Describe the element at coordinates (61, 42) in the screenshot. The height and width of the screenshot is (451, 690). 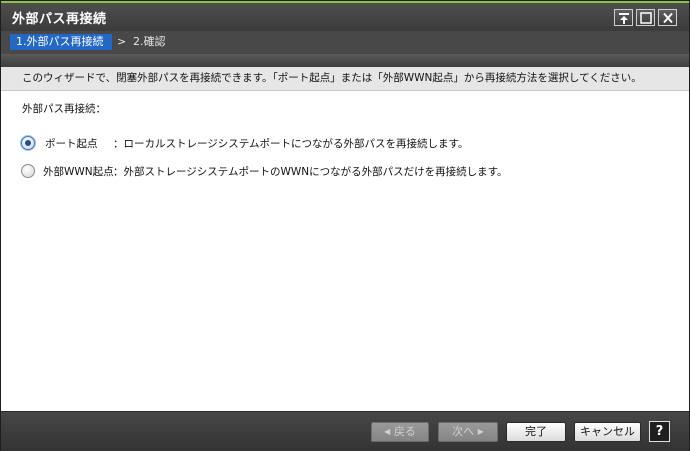
I see `step-current: 1.外部パス再接続` at that location.